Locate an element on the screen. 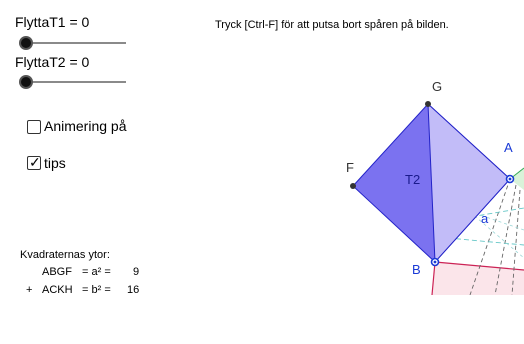 This screenshot has height=344, width=524. label-side-a: a is located at coordinates (485, 218).